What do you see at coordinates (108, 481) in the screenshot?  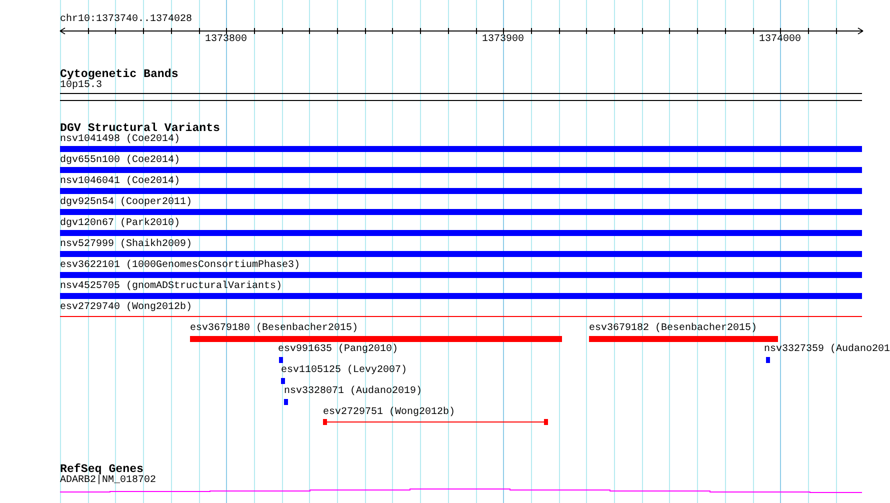 I see `gene-label: ADARB2|NM_018702` at bounding box center [108, 481].